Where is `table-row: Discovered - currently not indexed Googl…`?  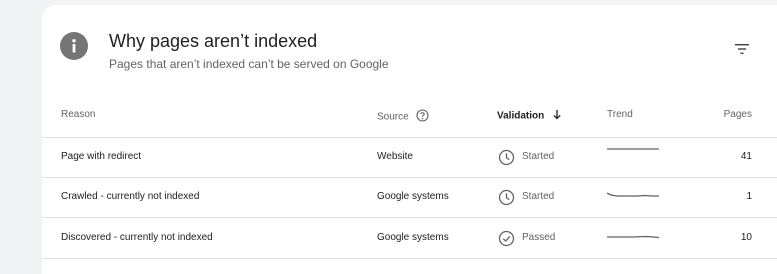
table-row: Discovered - currently not indexed Googl… is located at coordinates (409, 238).